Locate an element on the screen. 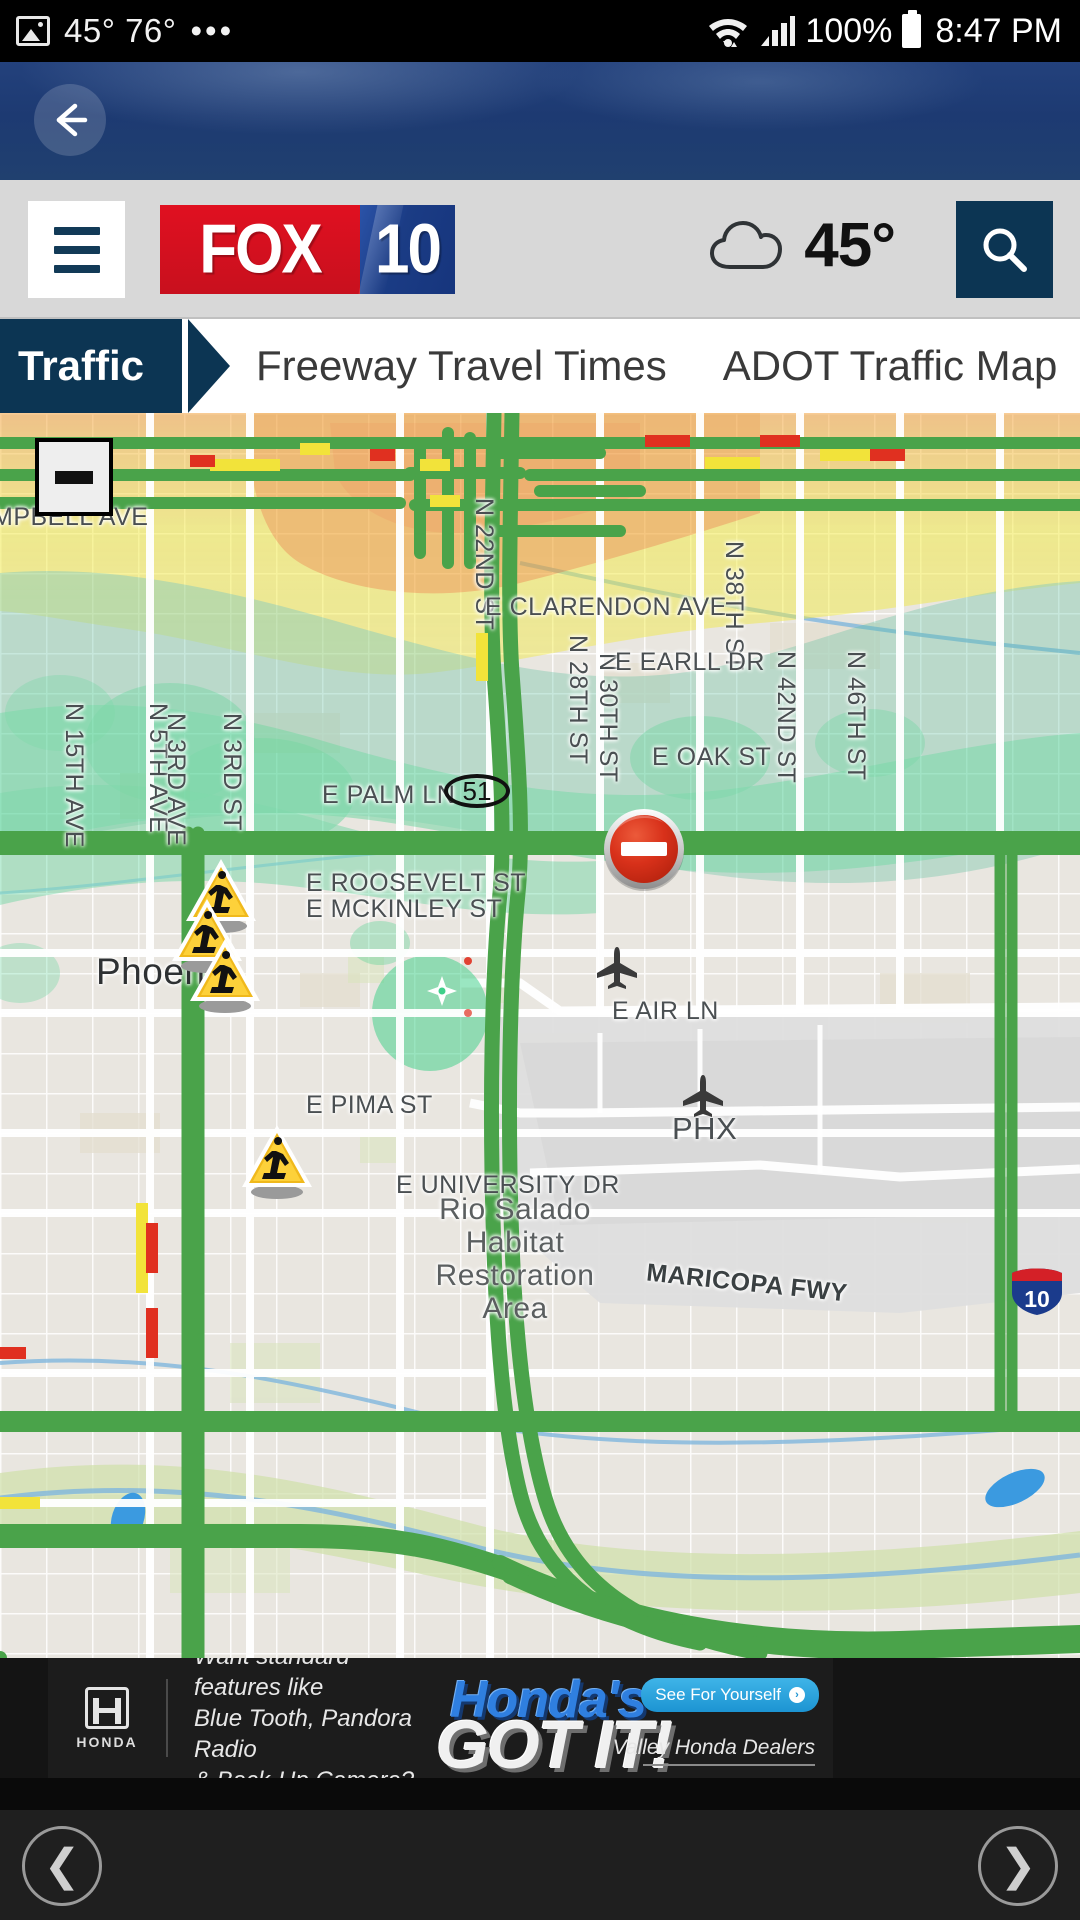 The height and width of the screenshot is (1920, 1080). map-label-n-3rd-ave: N 3RD AVE is located at coordinates (176, 780).